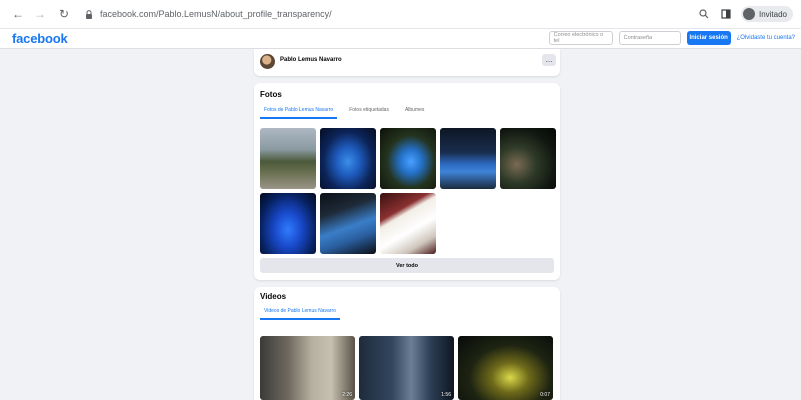 This screenshot has height=400, width=801. What do you see at coordinates (299, 113) in the screenshot?
I see `tab-own-photos: Fotos de Pablo Lemus Navarro` at bounding box center [299, 113].